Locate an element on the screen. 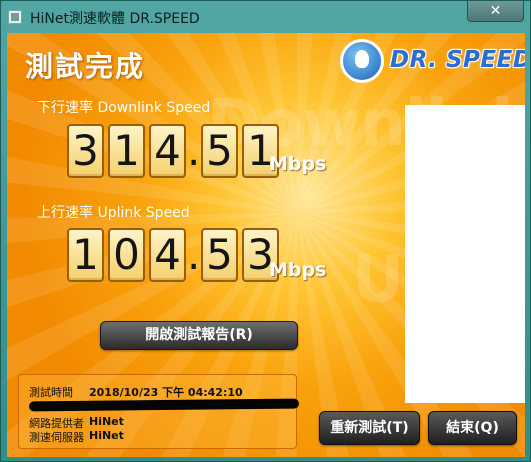  close-button: ✕ is located at coordinates (495, 11).